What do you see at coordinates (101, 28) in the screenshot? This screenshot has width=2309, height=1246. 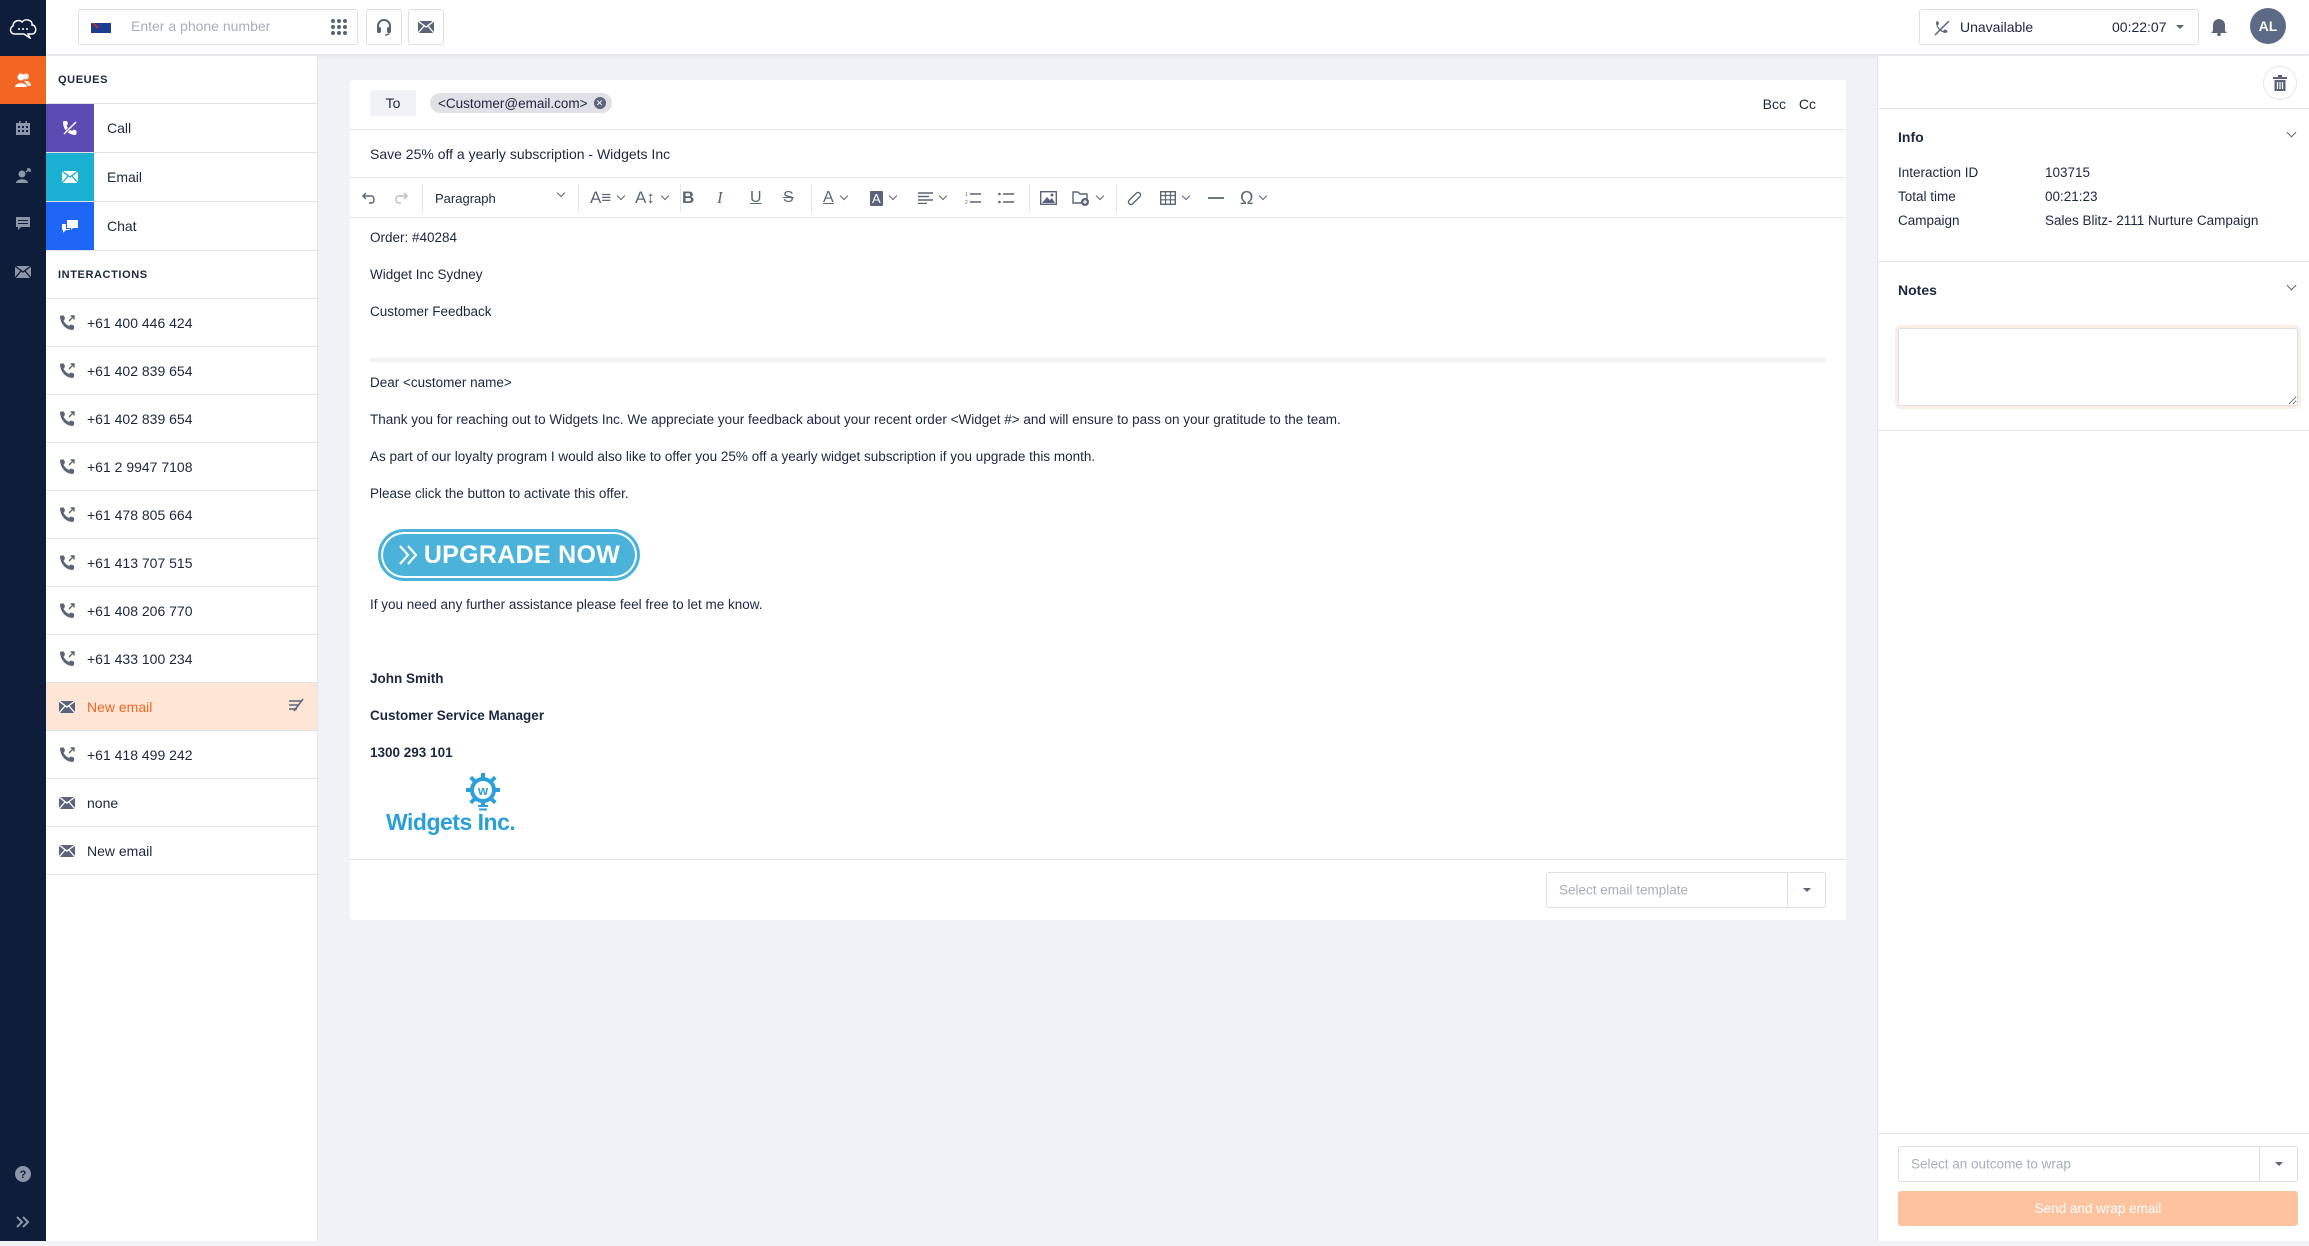 I see `australia-flag-icon` at bounding box center [101, 28].